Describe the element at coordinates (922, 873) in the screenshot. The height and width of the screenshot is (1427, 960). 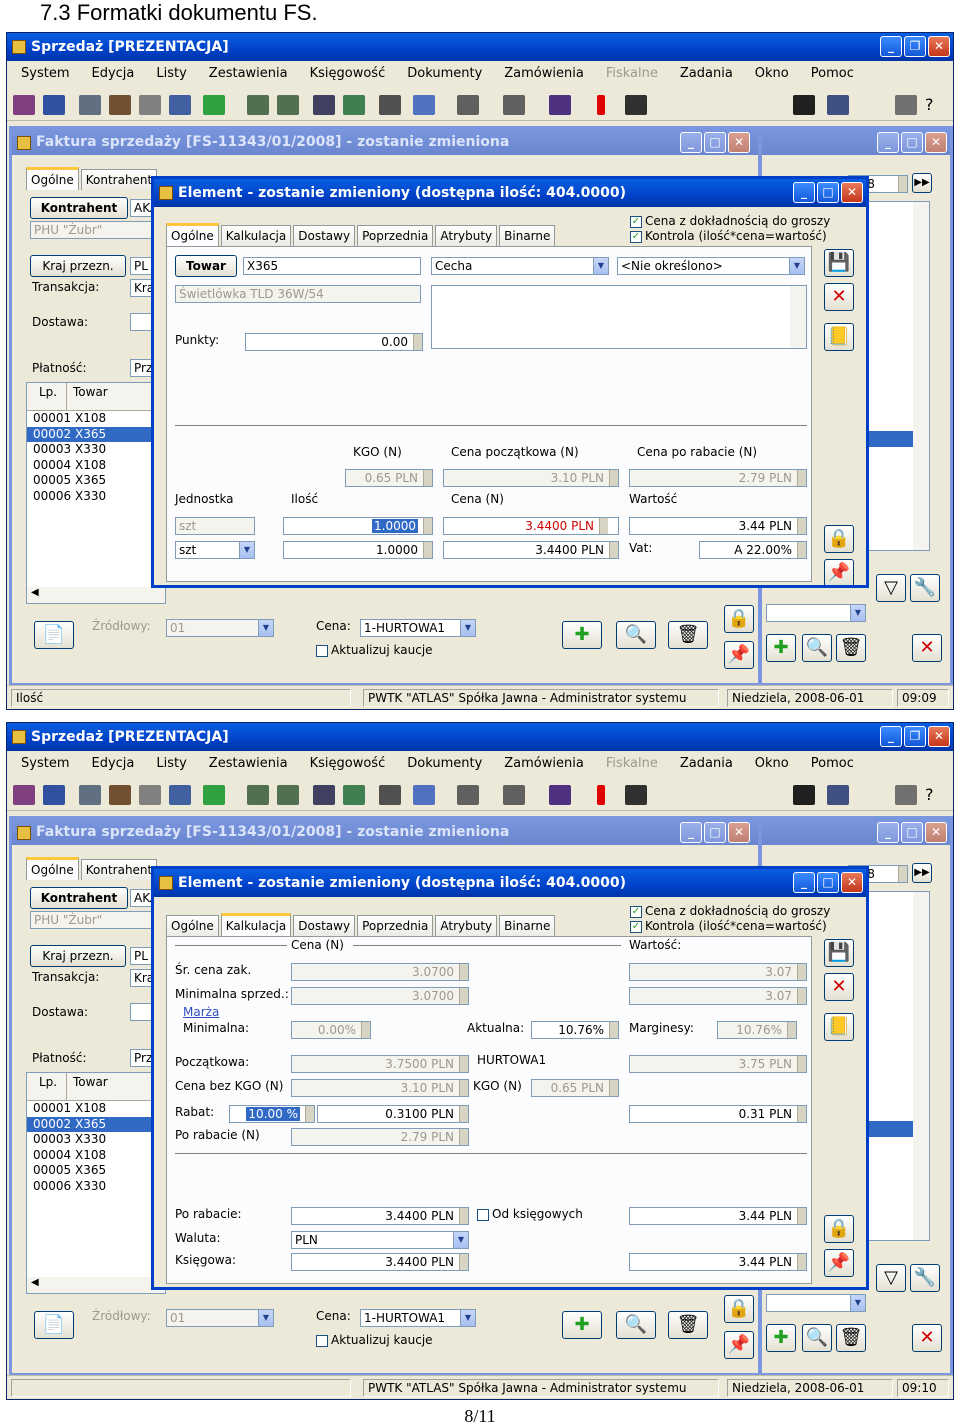
I see `bg-nav-button: ▶▶` at that location.